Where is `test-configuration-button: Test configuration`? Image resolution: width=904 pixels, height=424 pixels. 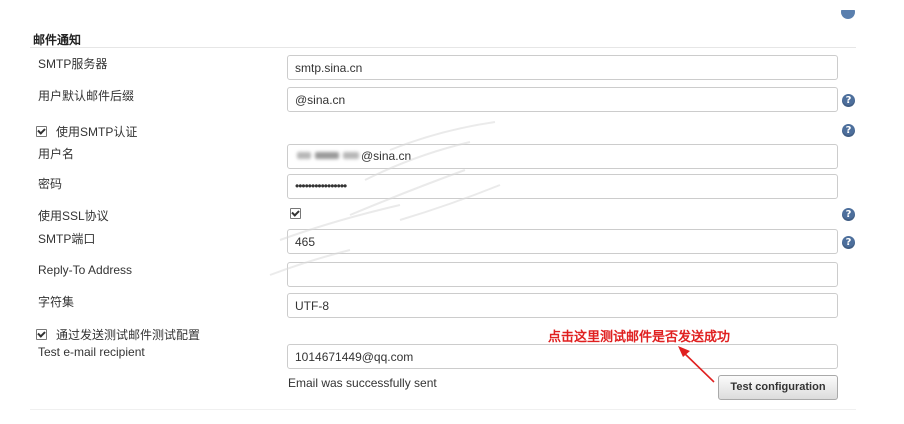
test-configuration-button: Test configuration is located at coordinates (778, 387).